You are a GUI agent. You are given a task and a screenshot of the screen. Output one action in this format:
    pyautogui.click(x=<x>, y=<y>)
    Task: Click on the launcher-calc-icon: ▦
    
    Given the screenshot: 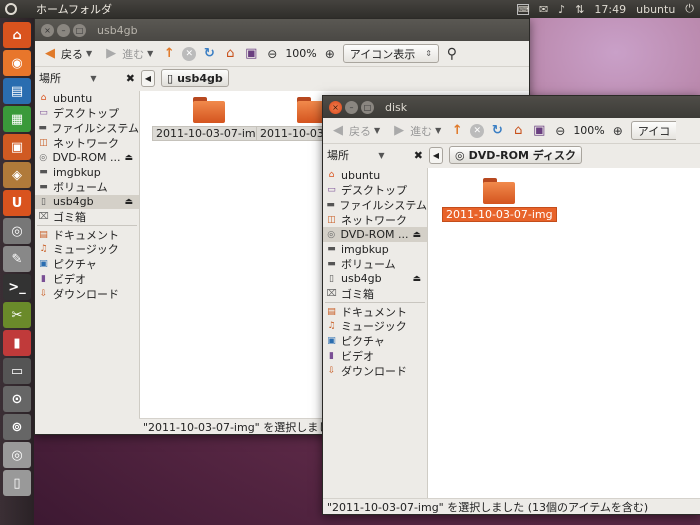 What is the action you would take?
    pyautogui.click(x=17, y=119)
    